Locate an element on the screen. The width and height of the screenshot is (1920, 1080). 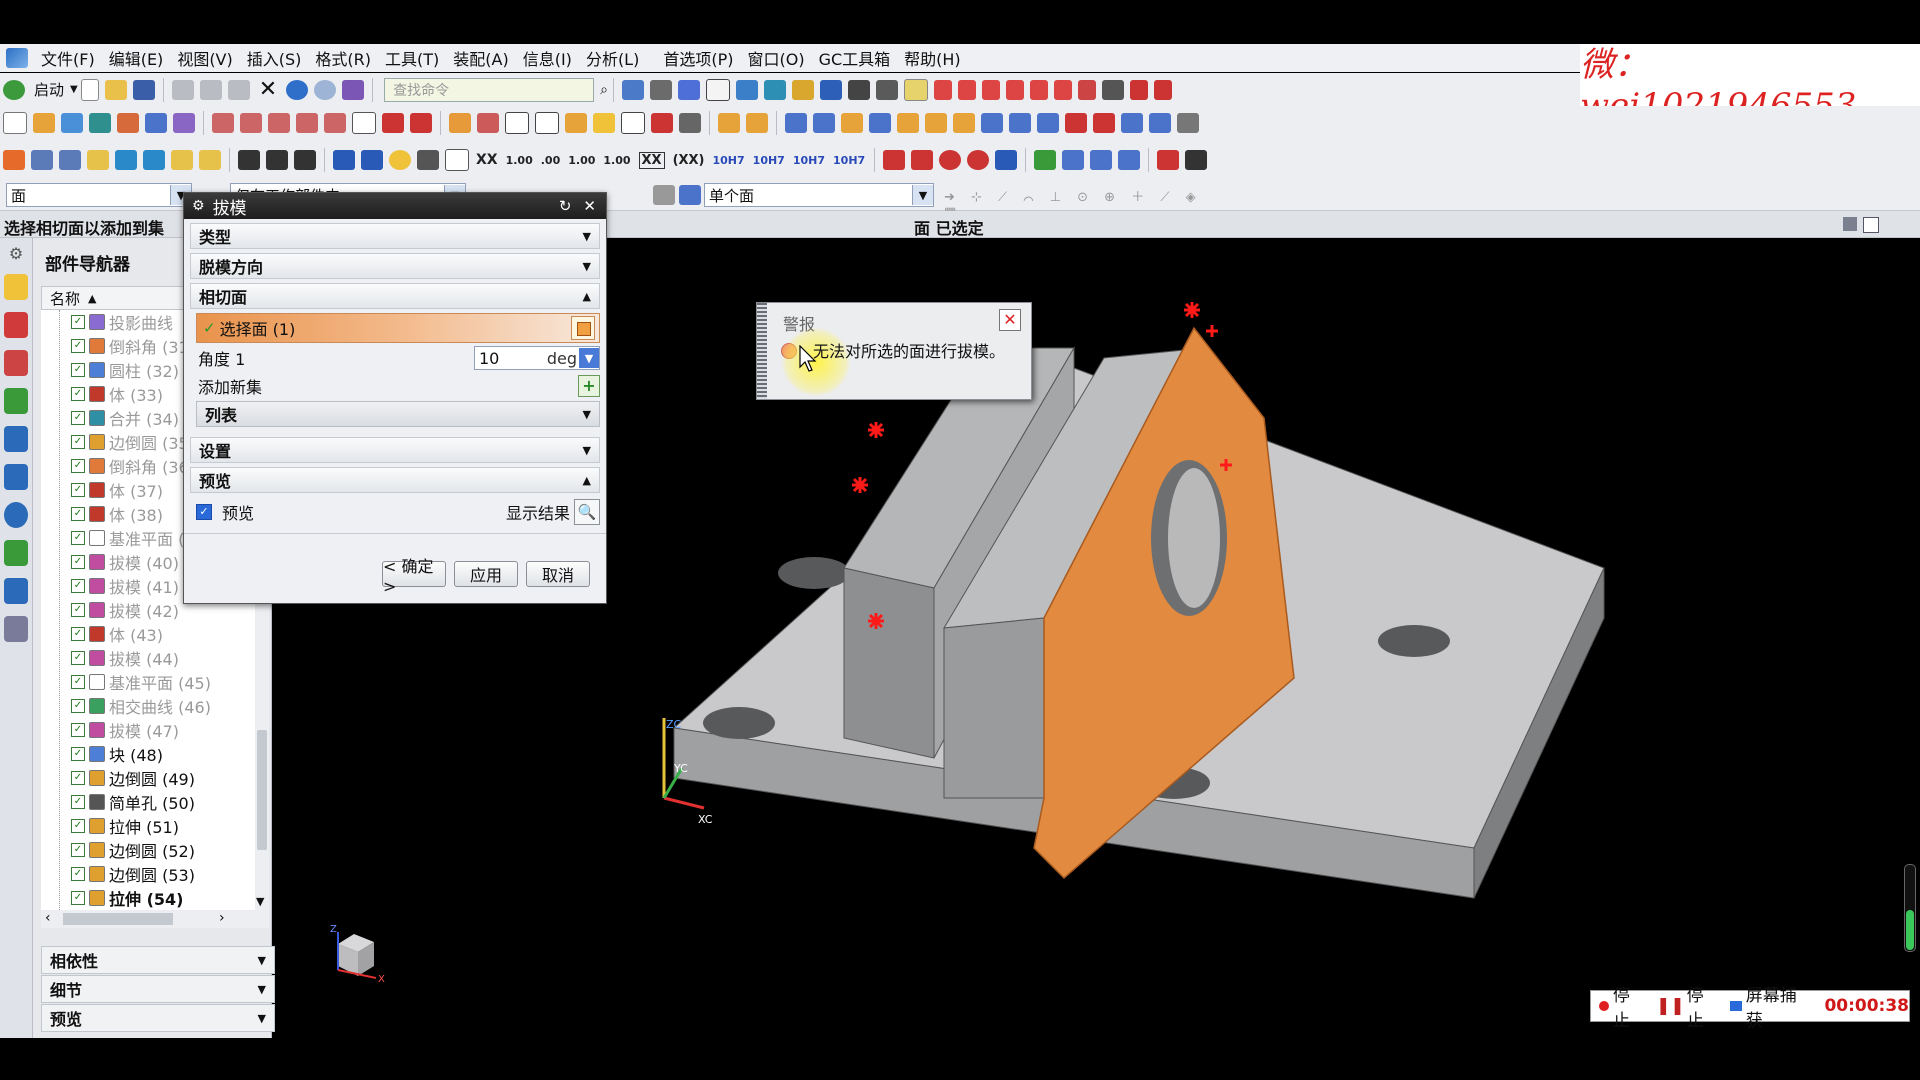
sheets-icon is located at coordinates (70, 160).